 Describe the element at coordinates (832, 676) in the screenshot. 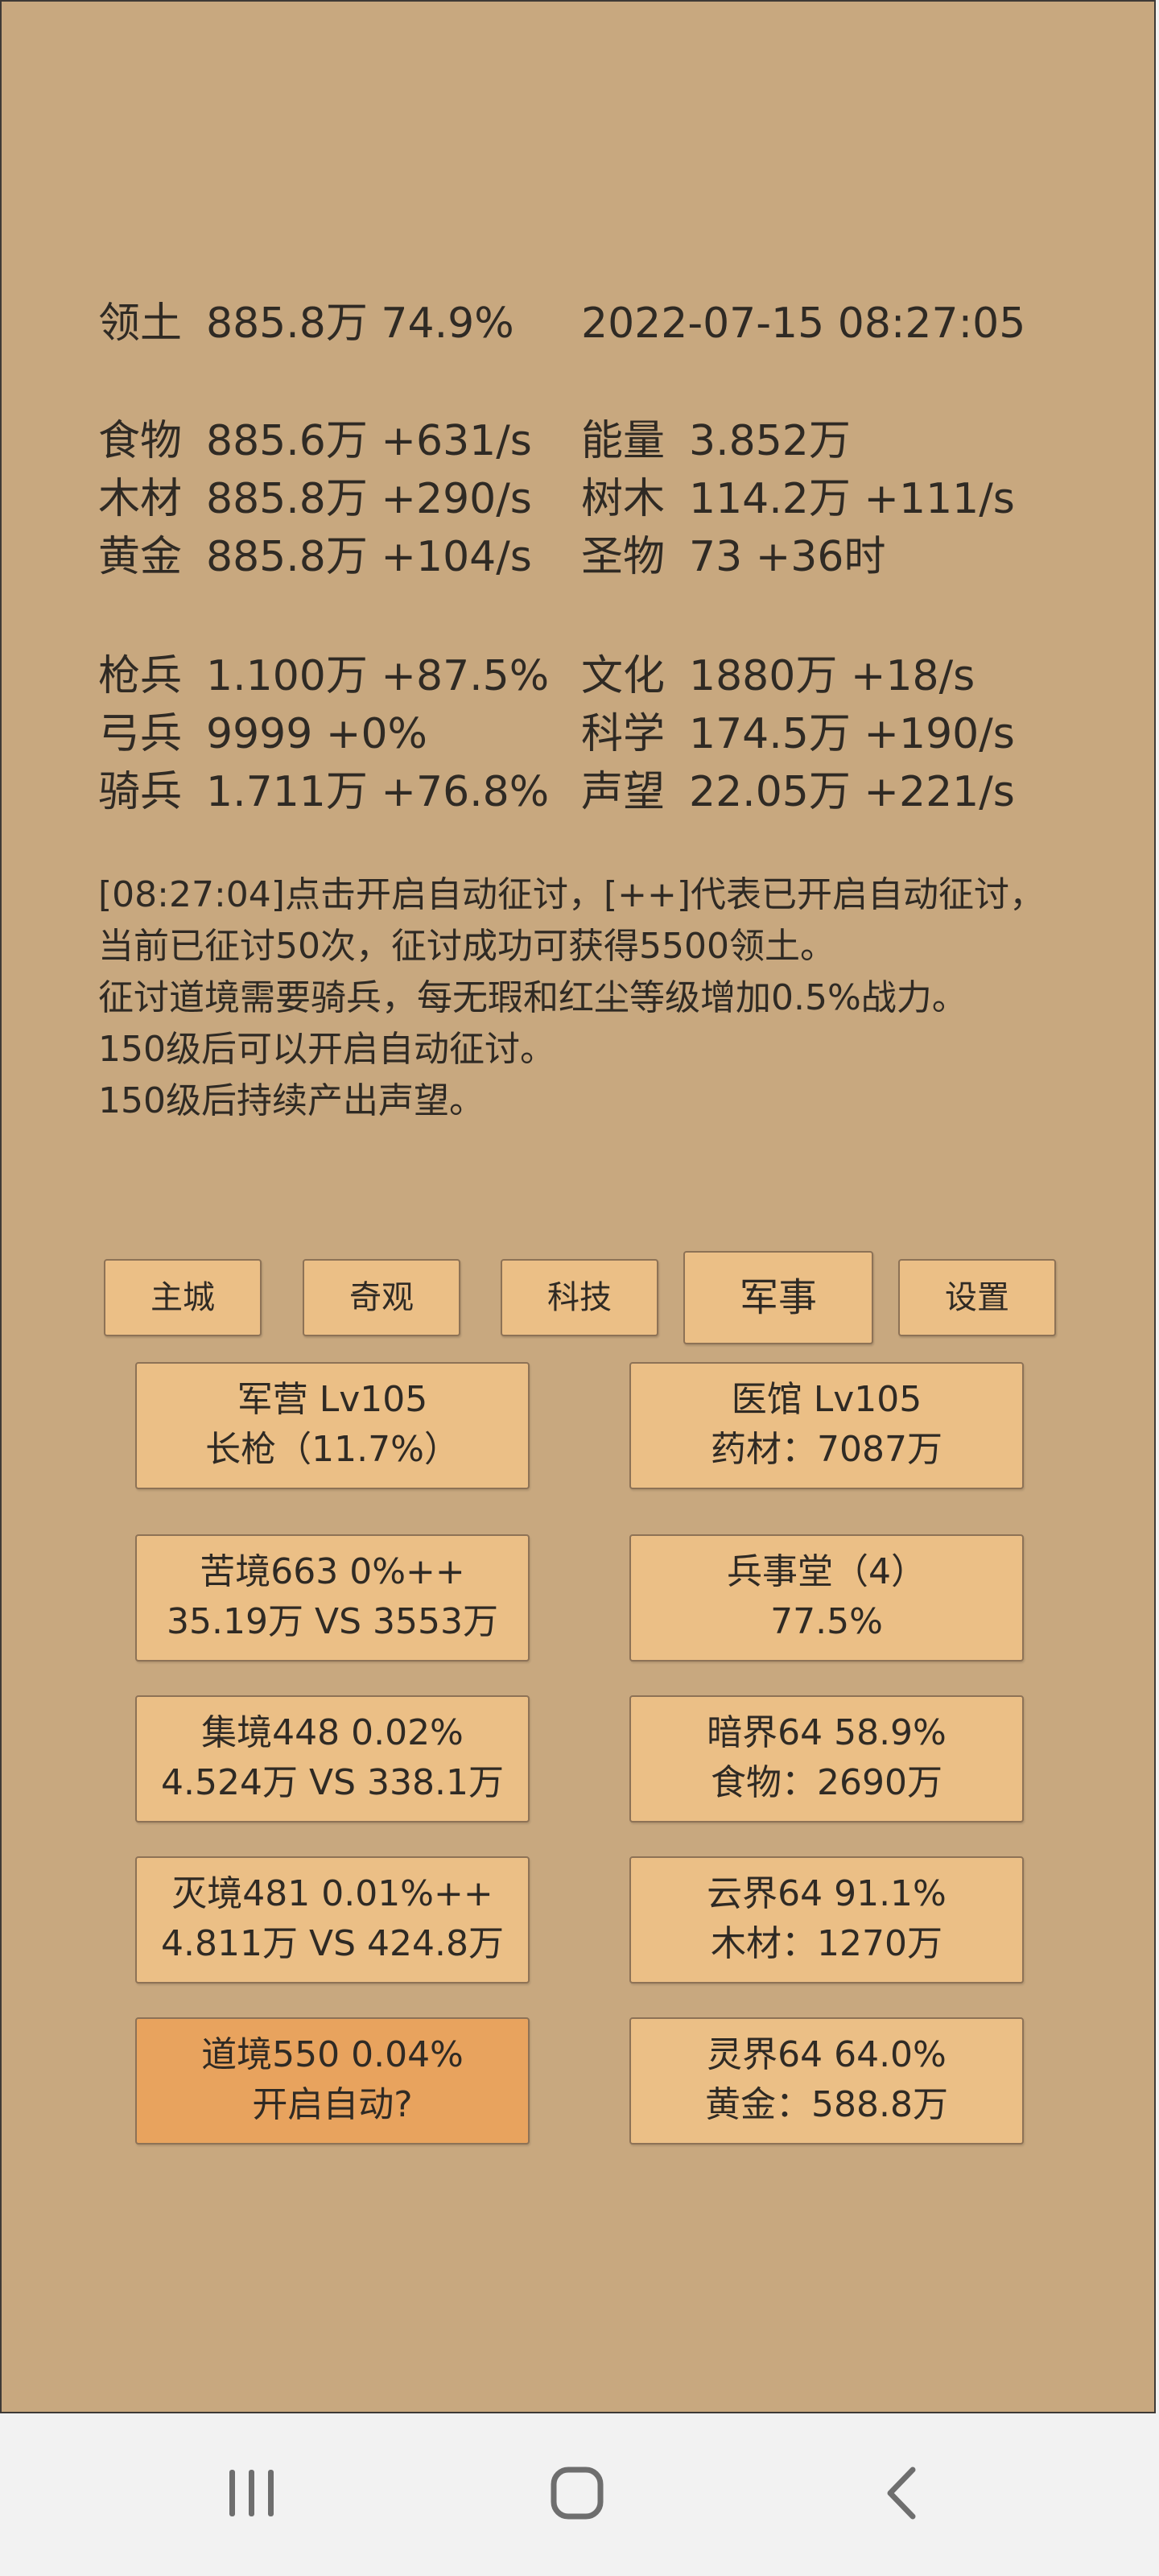

I see `stat-value: 1880万 +18/s` at that location.